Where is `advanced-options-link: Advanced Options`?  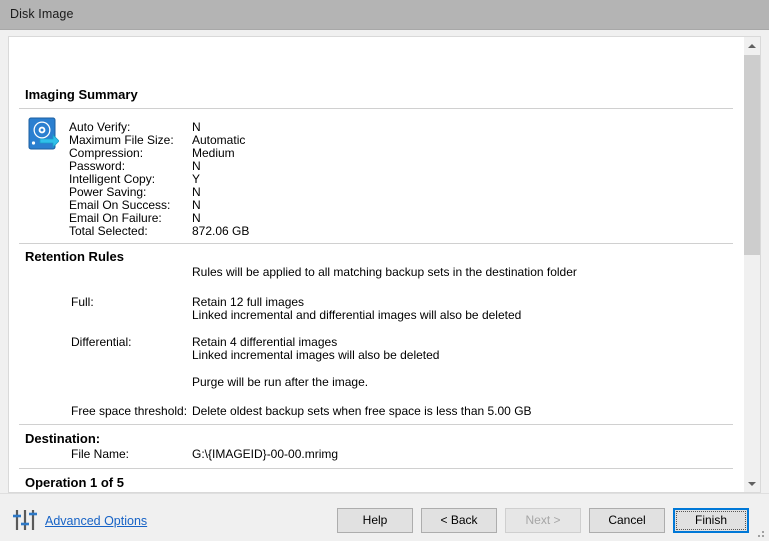 advanced-options-link: Advanced Options is located at coordinates (96, 521).